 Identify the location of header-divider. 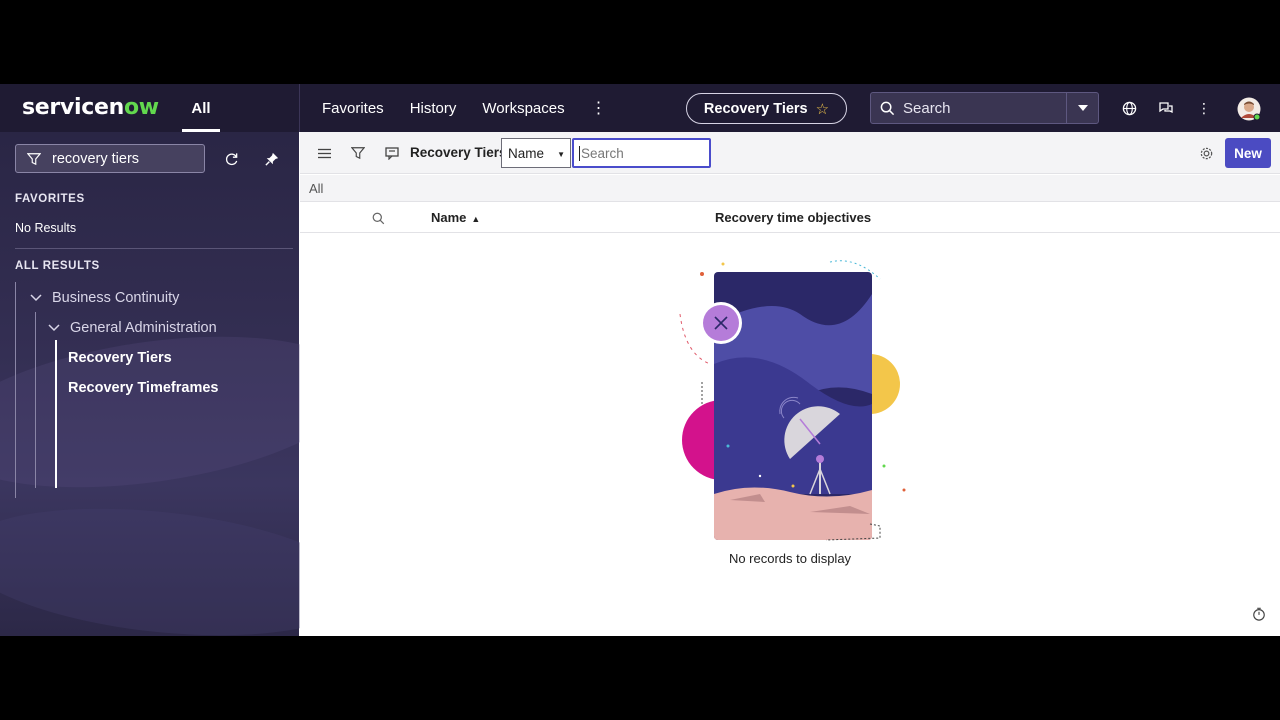
(299, 108).